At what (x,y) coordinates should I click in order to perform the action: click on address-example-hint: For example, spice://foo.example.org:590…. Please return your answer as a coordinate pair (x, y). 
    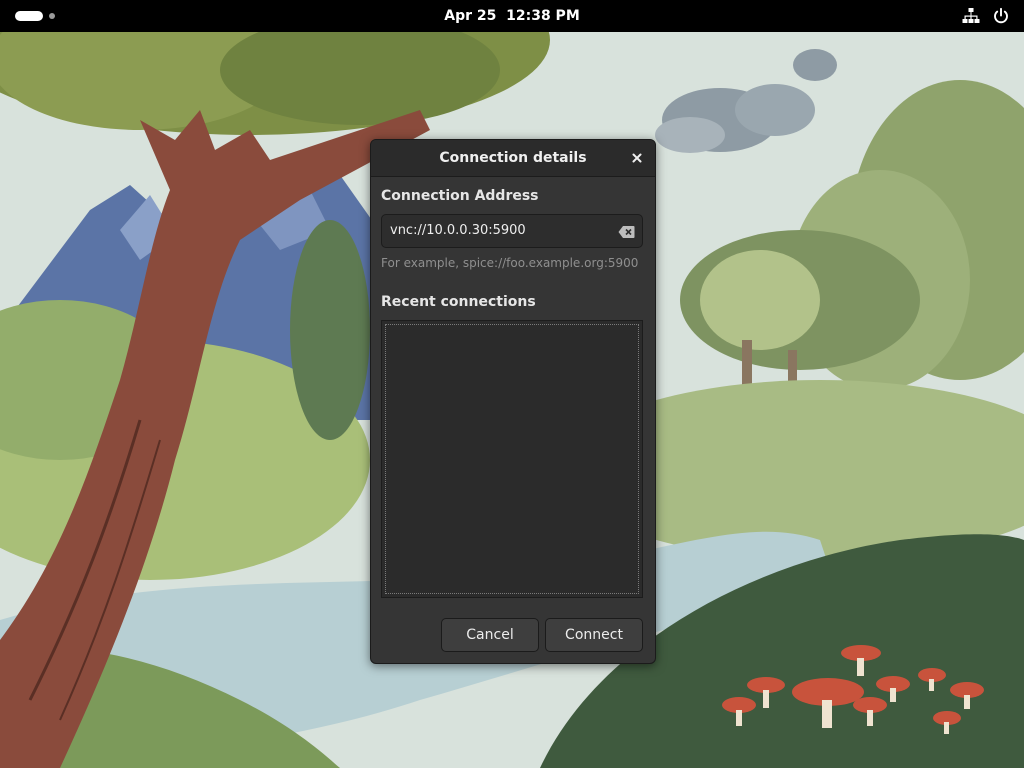
    Looking at the image, I should click on (510, 263).